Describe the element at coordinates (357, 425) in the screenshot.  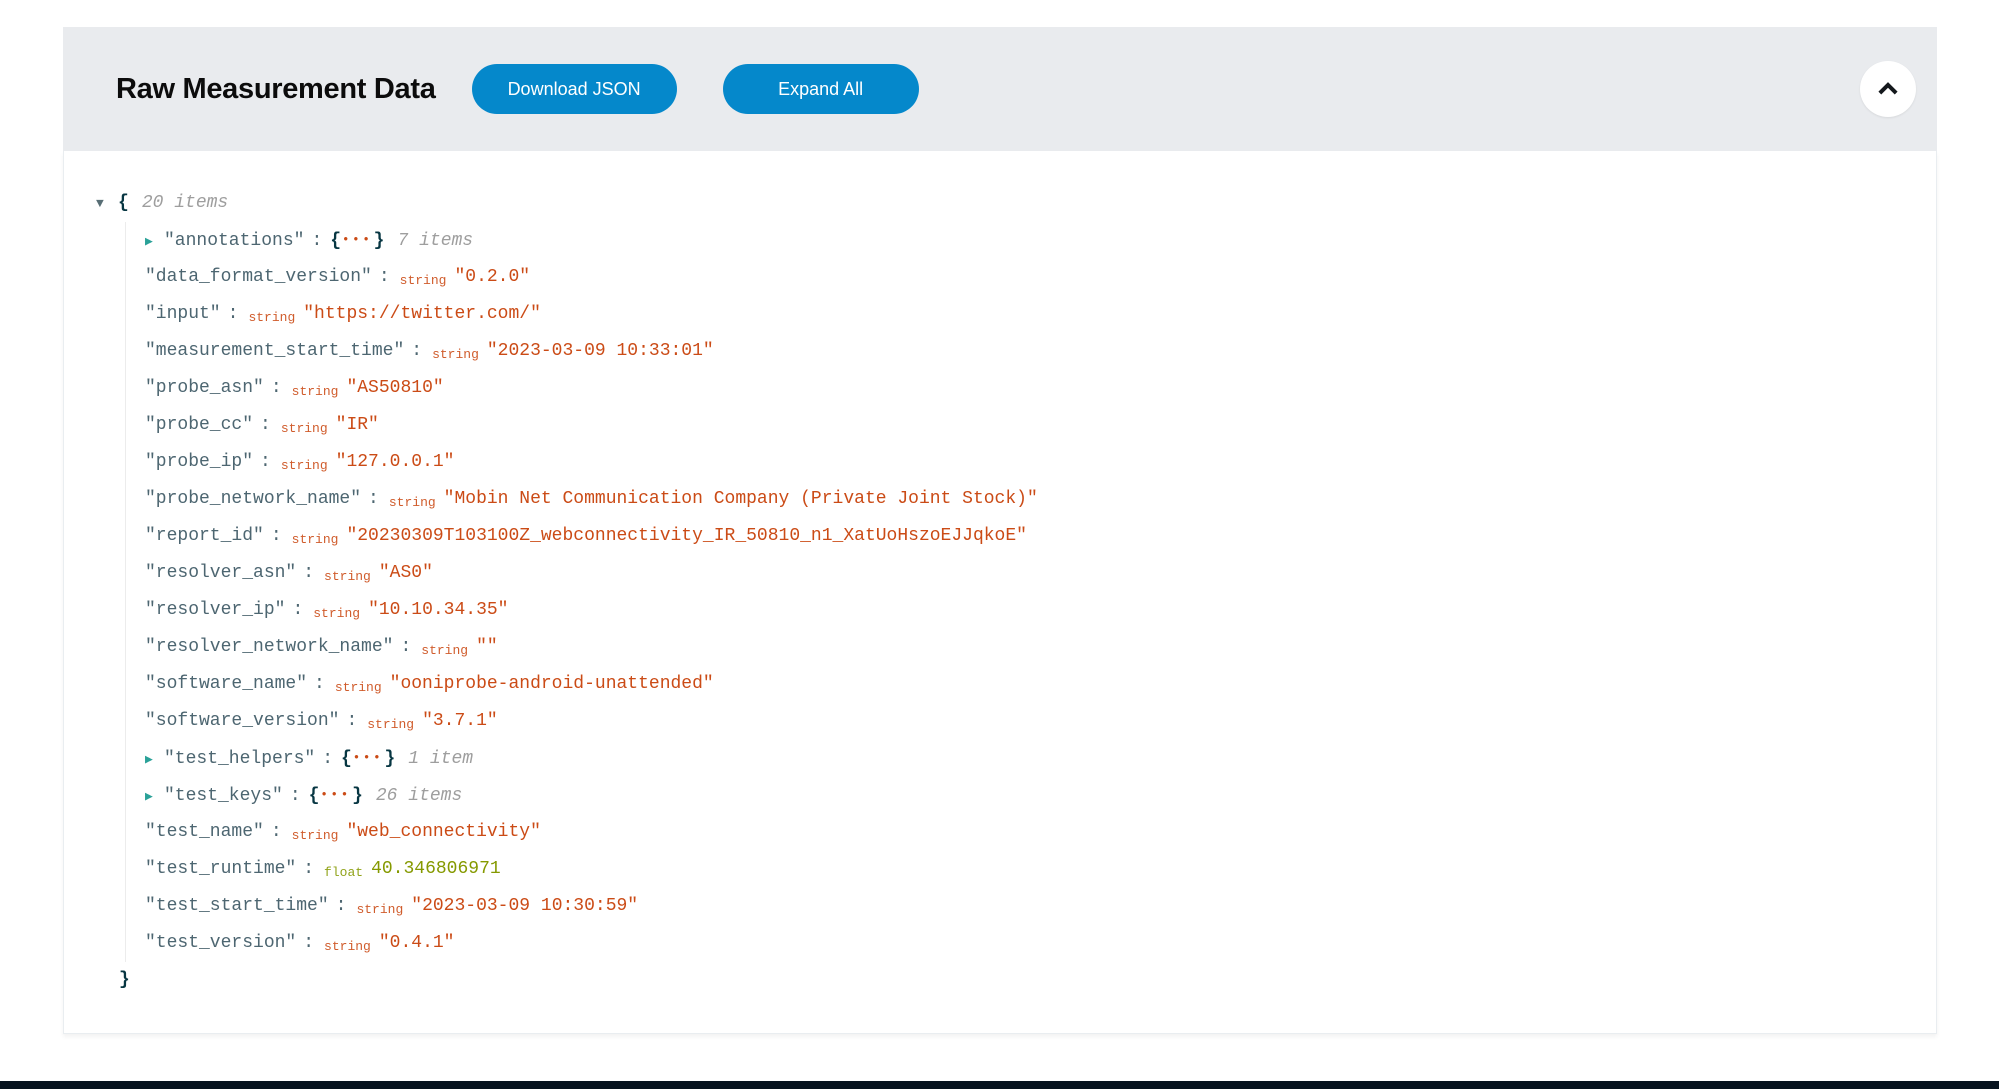
I see `json-value: "IR"` at that location.